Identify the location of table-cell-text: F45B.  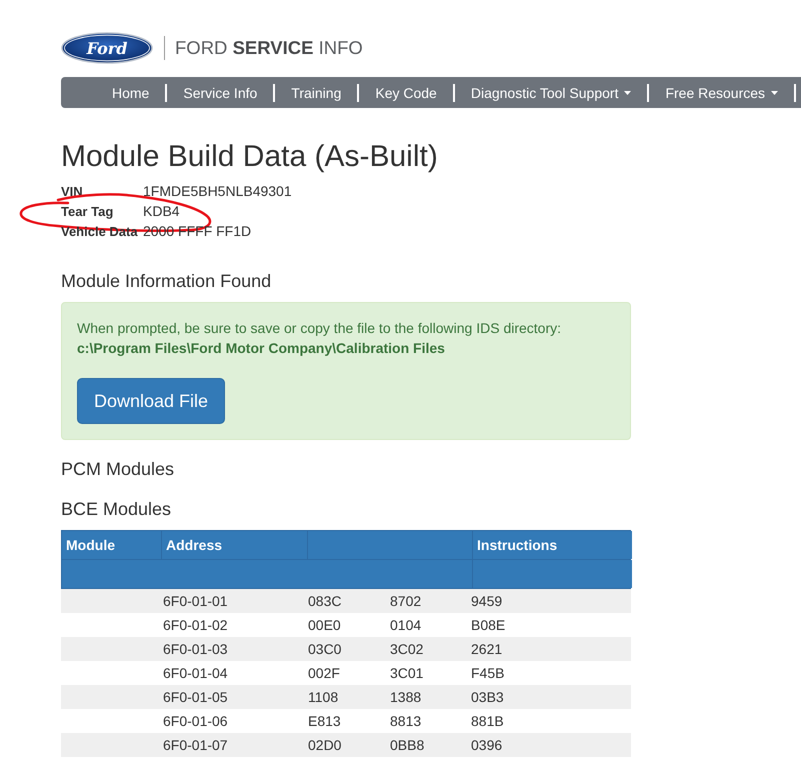
(488, 673).